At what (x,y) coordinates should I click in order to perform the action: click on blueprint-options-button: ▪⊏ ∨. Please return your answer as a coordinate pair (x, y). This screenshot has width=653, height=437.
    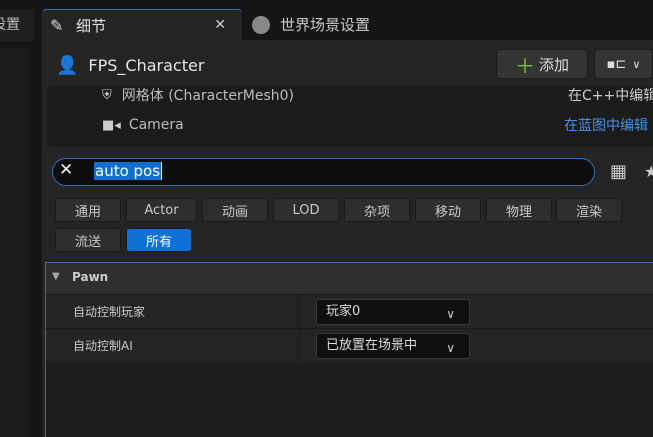
    Looking at the image, I should click on (623, 64).